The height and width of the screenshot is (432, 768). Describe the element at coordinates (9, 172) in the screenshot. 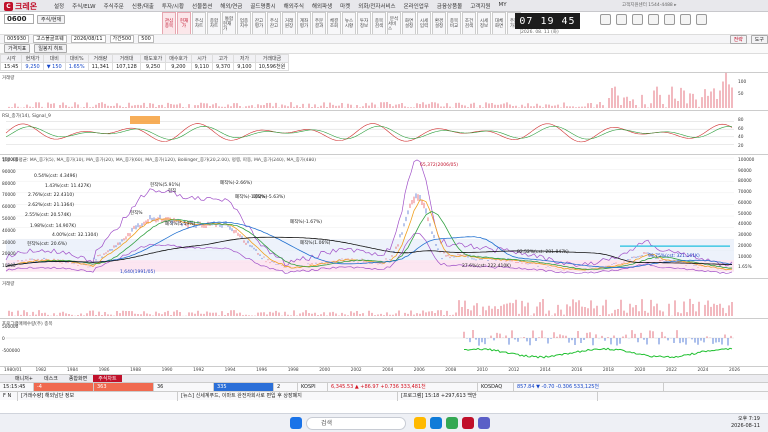

I see `y-axis-tick: 90000` at that location.